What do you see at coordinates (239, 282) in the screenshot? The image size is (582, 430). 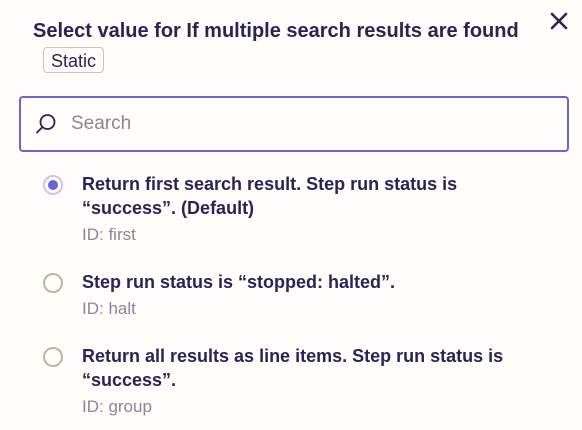 I see `option-label: Step run status is “stopped: halted”.` at bounding box center [239, 282].